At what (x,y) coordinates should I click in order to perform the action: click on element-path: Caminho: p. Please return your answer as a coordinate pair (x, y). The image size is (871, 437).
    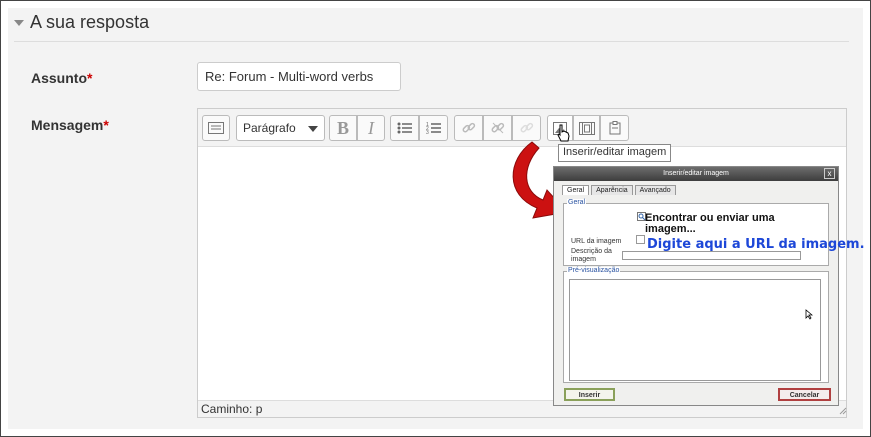
    Looking at the image, I should click on (232, 409).